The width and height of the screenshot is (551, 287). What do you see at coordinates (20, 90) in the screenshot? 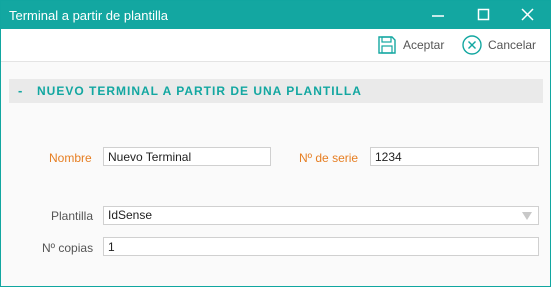
I see `collapse-toggle: -` at bounding box center [20, 90].